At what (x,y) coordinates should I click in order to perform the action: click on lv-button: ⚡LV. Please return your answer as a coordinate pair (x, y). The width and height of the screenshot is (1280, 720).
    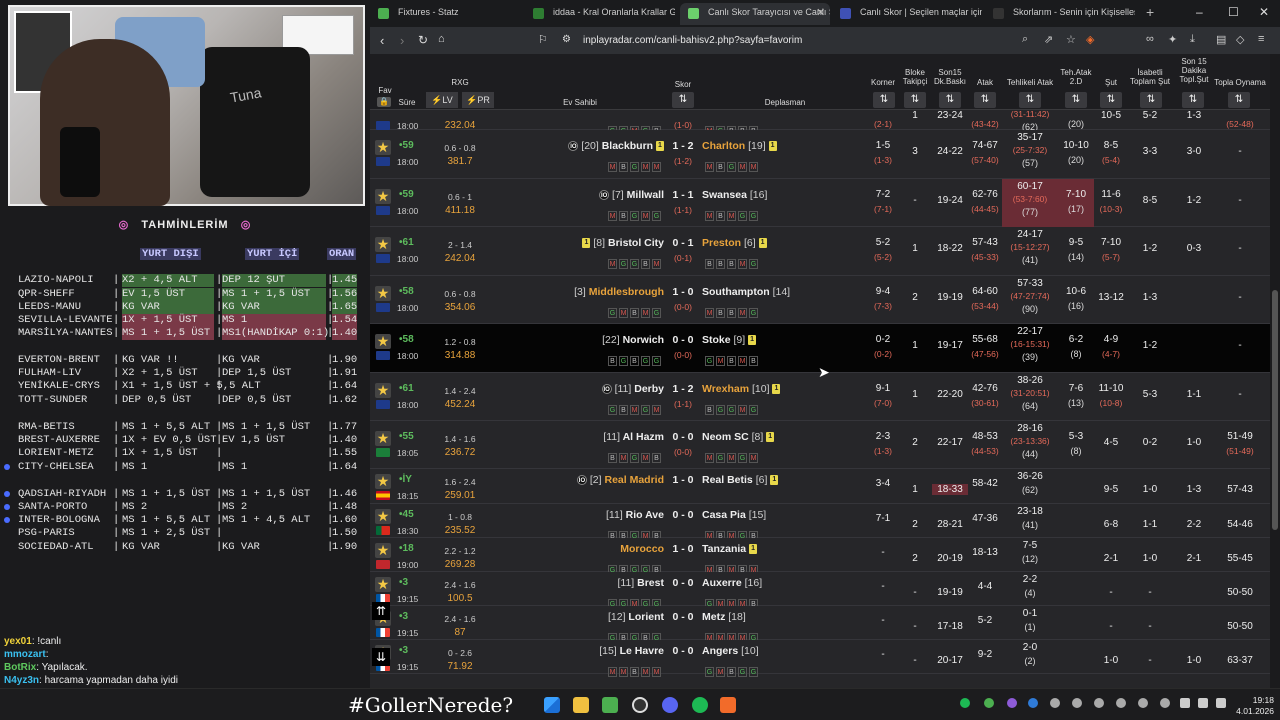
    Looking at the image, I should click on (442, 100).